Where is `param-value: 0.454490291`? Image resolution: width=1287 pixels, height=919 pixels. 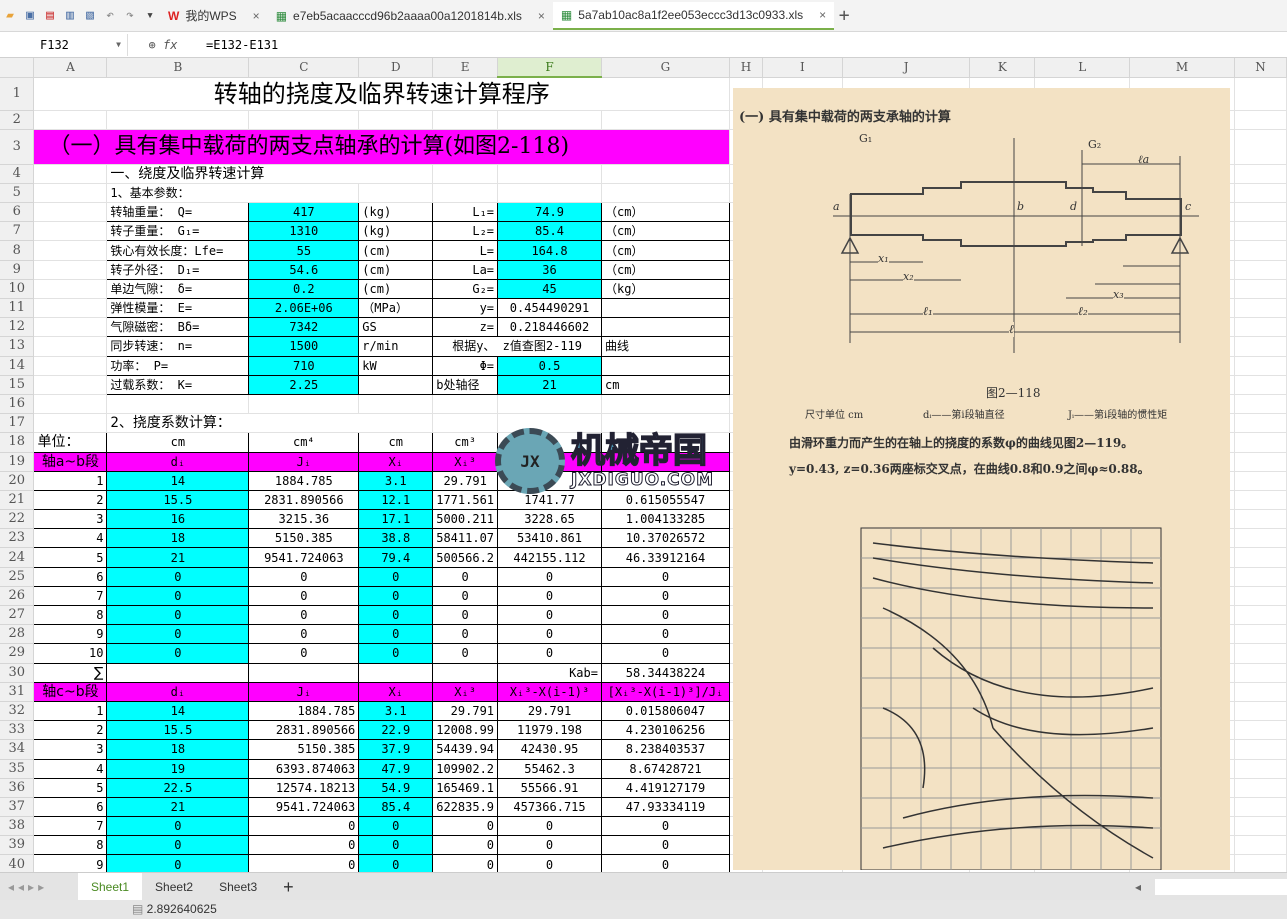 param-value: 0.454490291 is located at coordinates (549, 308).